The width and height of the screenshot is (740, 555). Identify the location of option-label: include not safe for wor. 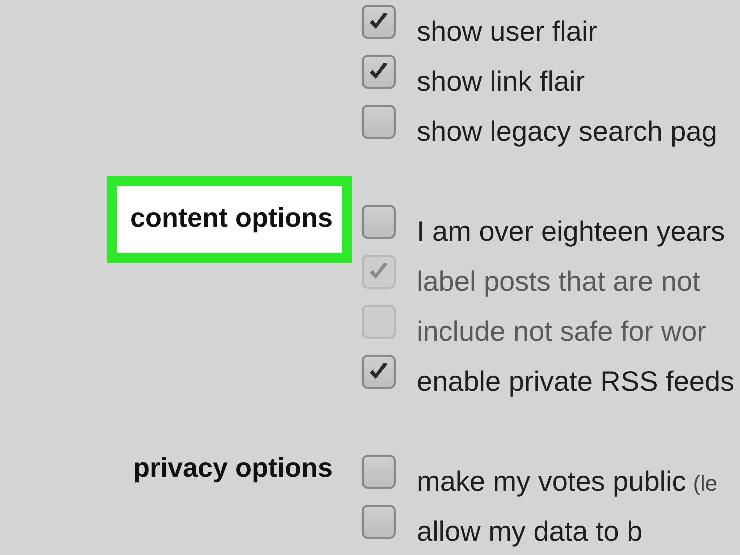
(561, 332).